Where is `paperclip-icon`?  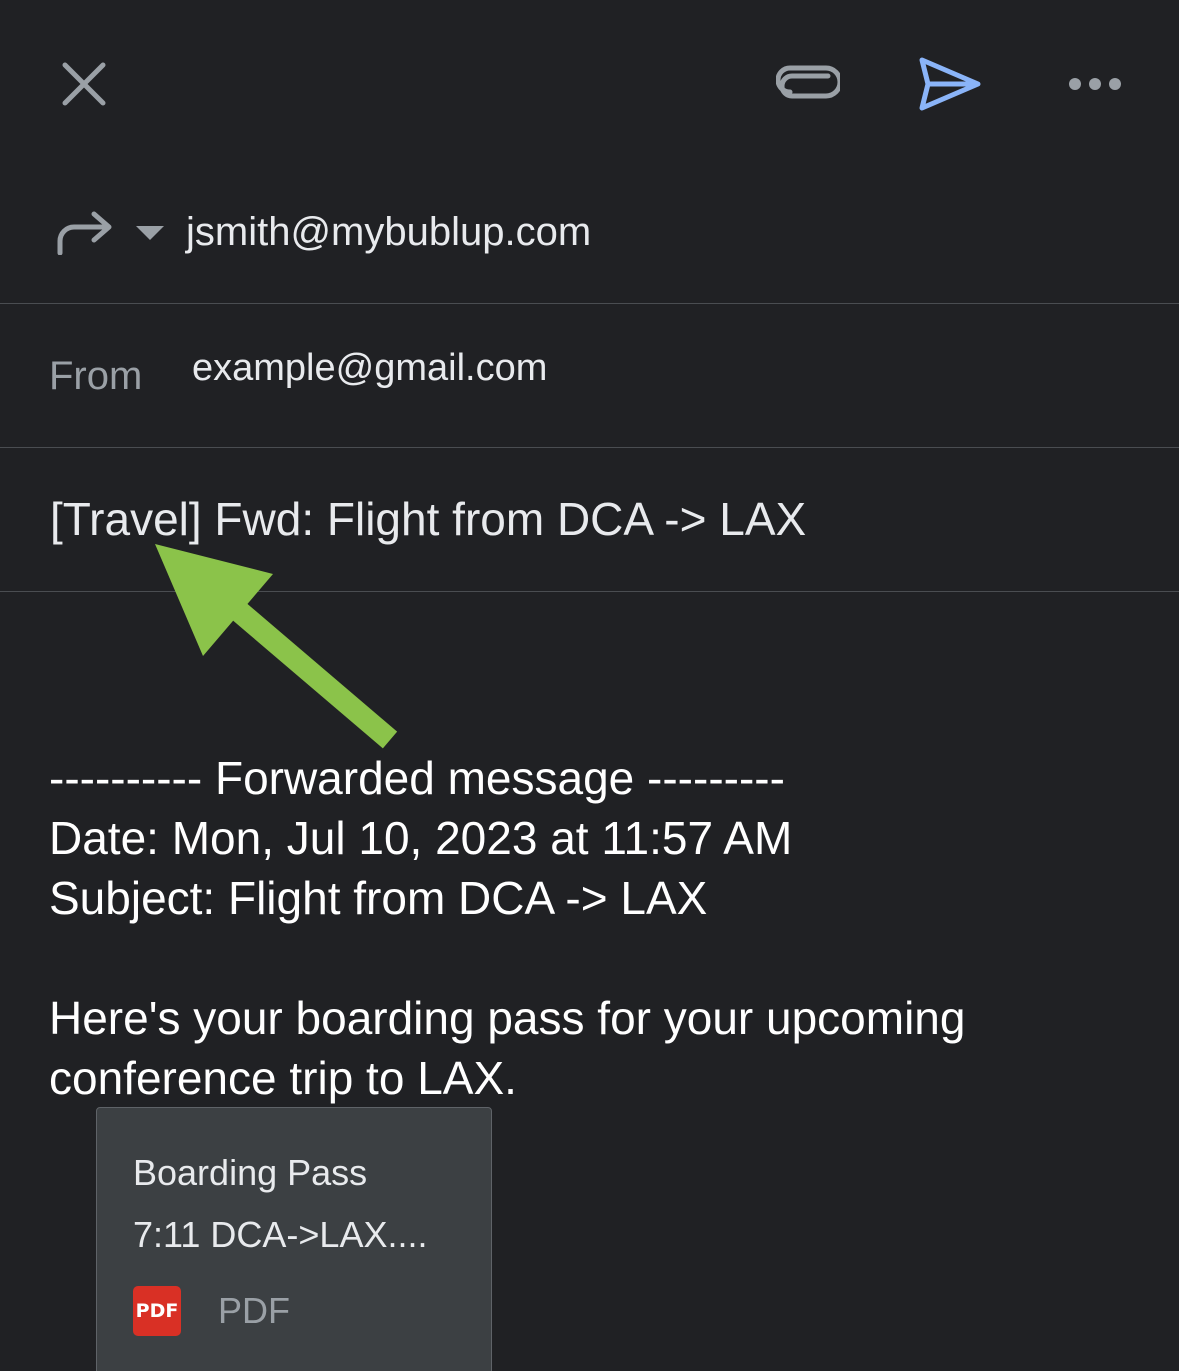 paperclip-icon is located at coordinates (808, 82).